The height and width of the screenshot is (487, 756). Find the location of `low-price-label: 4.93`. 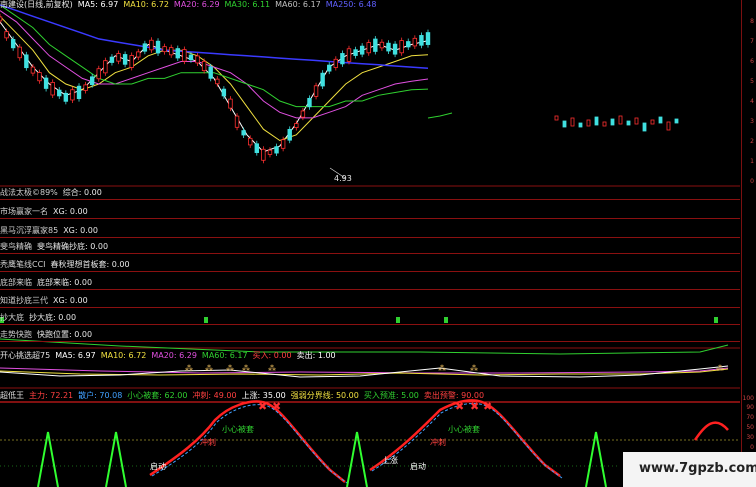

low-price-label: 4.93 is located at coordinates (343, 178).